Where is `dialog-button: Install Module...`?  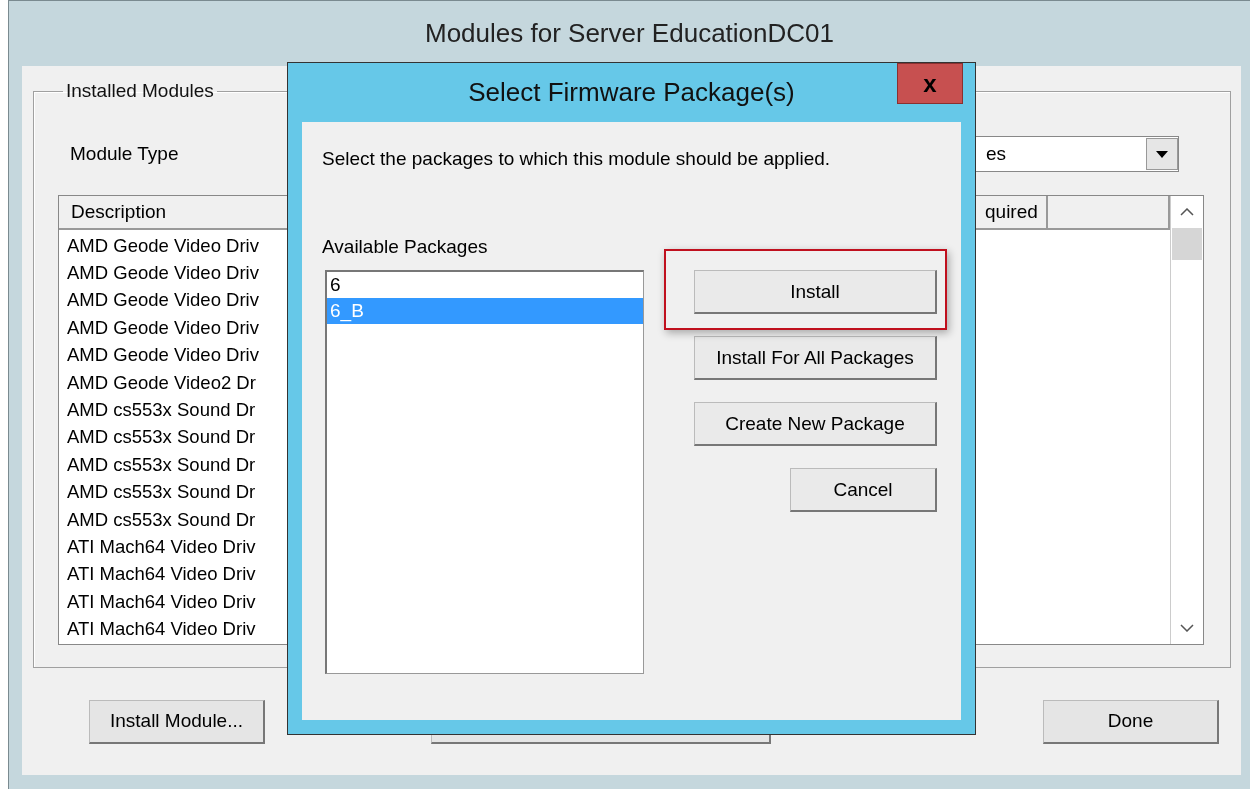
dialog-button: Install Module... is located at coordinates (177, 721).